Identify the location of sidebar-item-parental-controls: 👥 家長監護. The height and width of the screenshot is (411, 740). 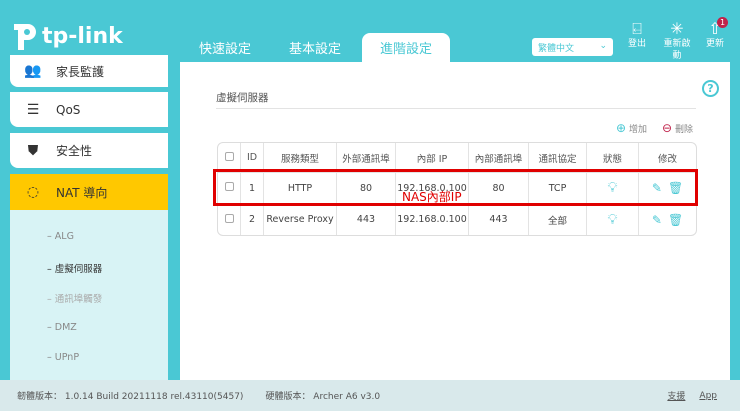
(89, 71).